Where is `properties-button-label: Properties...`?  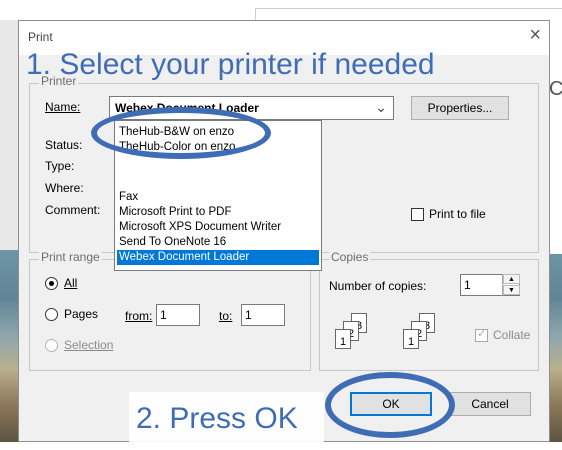
properties-button-label: Properties... is located at coordinates (460, 108).